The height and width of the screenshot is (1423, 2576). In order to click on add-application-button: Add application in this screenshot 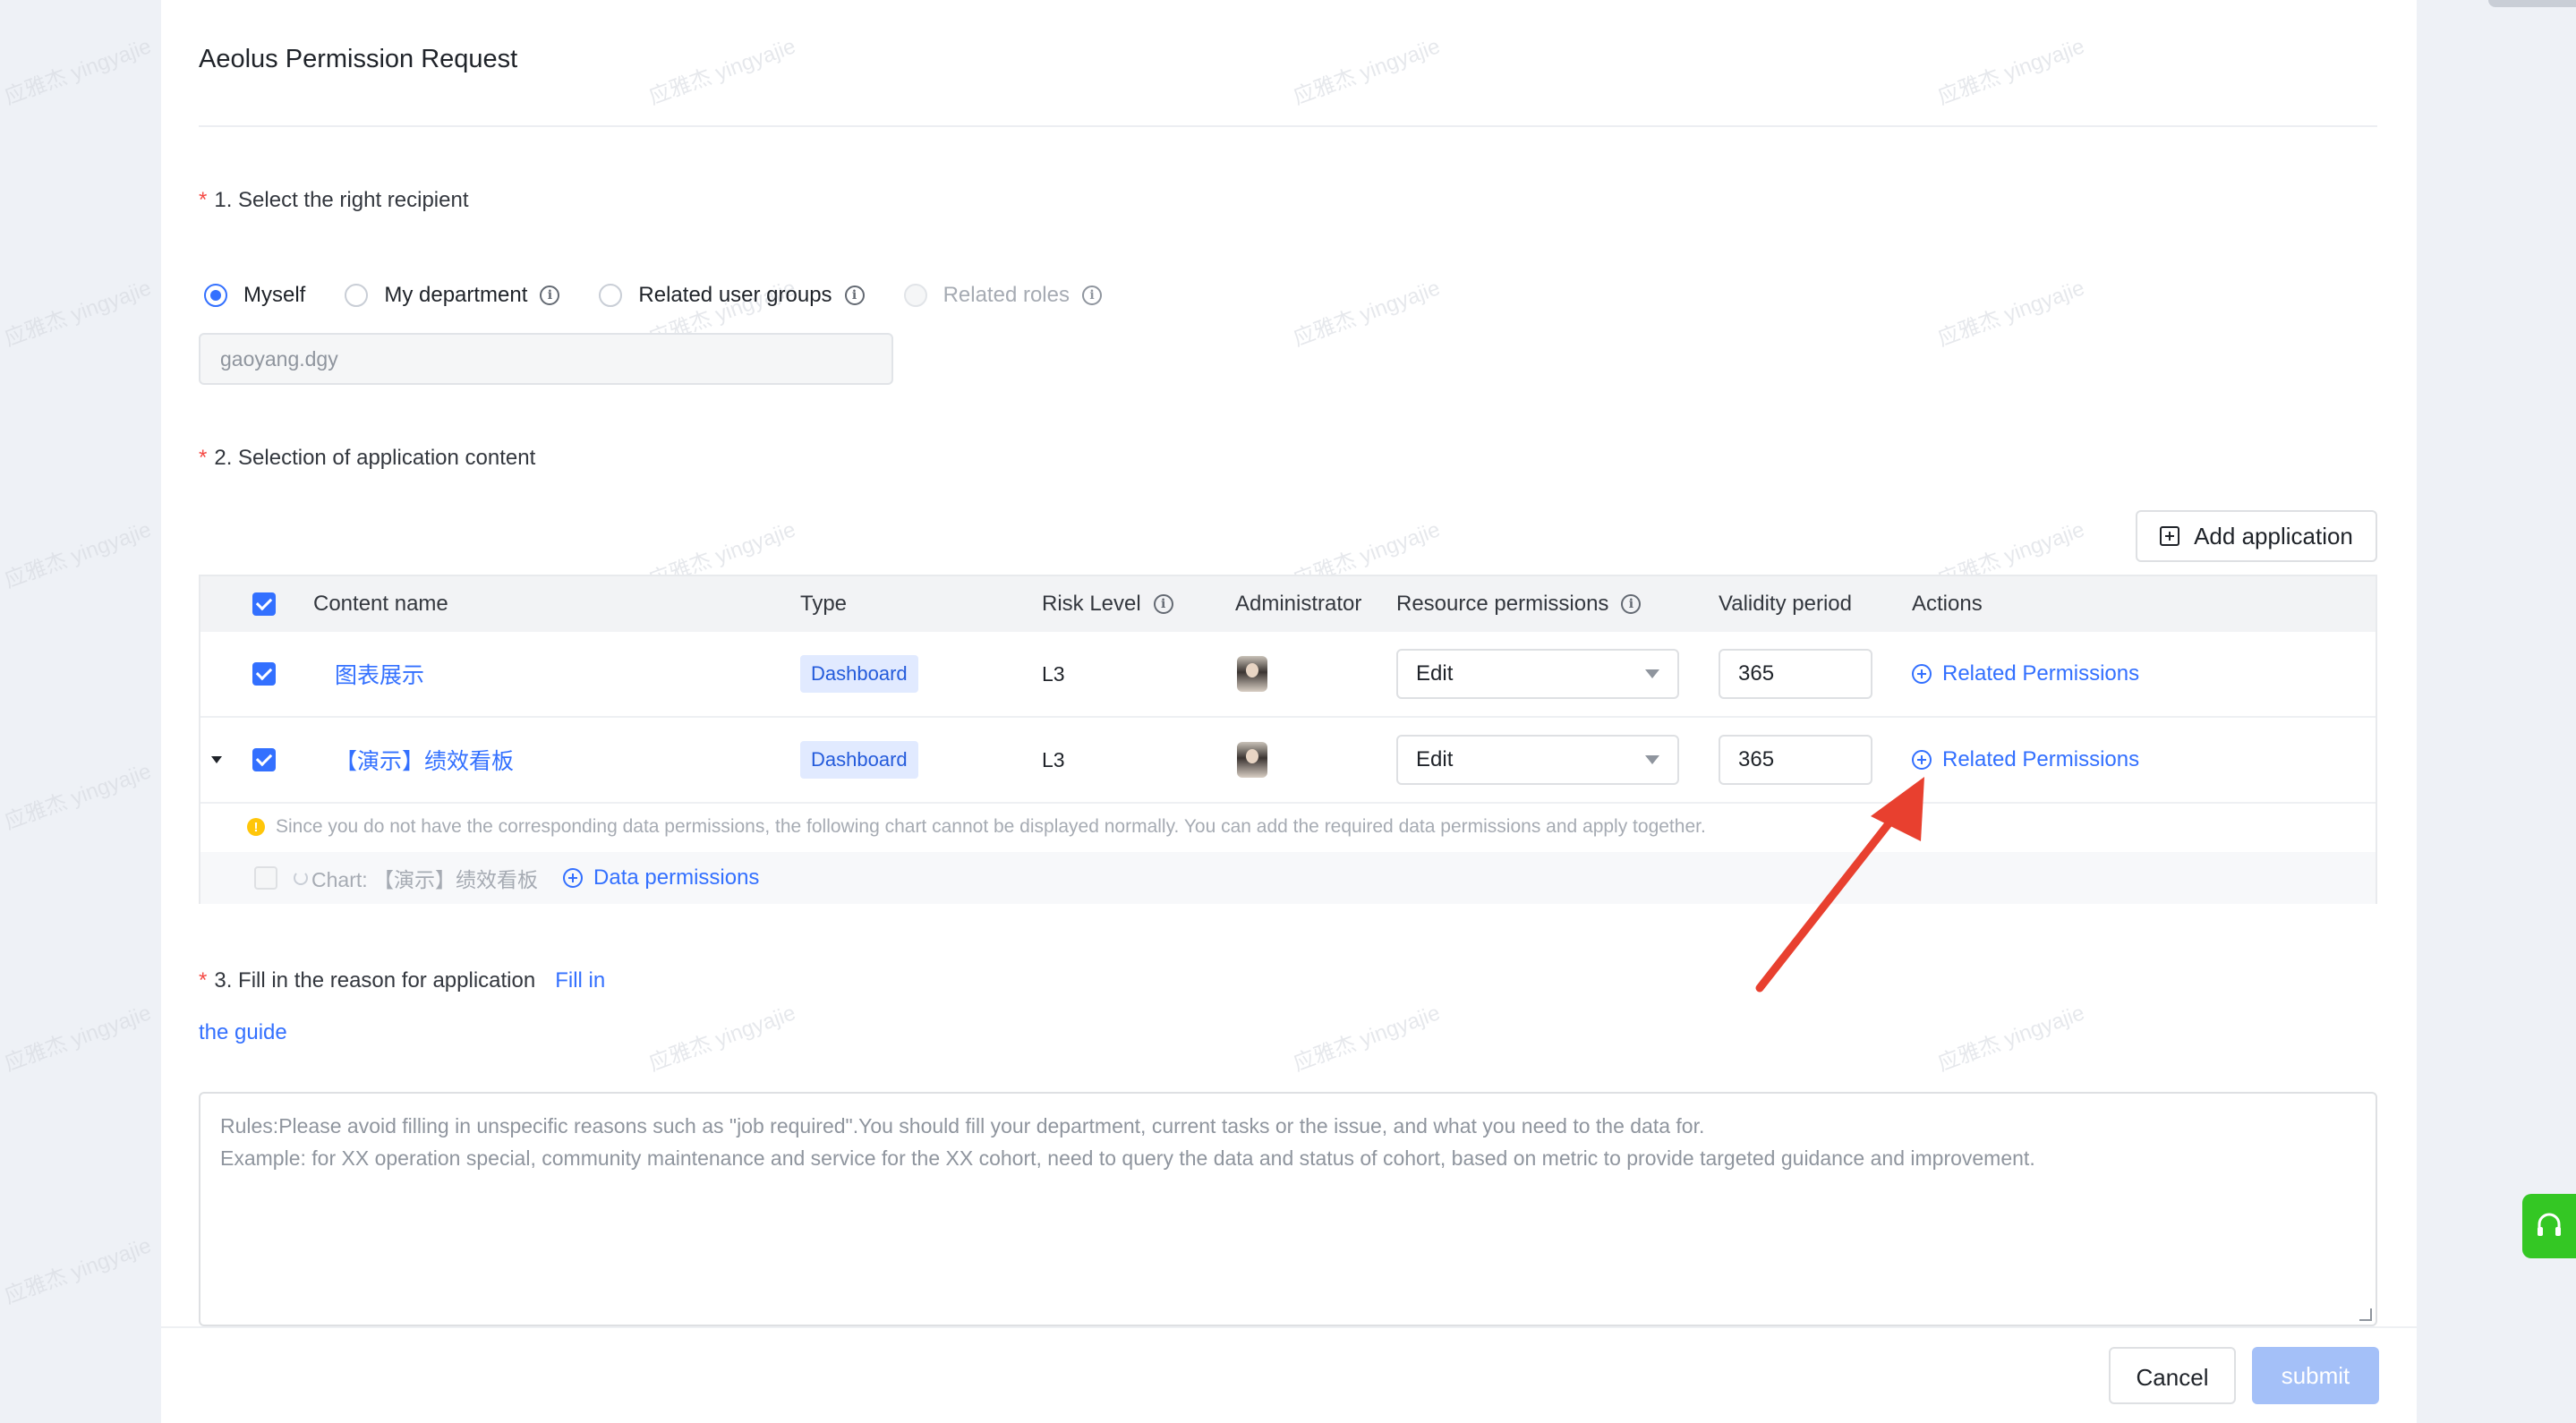, I will do `click(2256, 536)`.